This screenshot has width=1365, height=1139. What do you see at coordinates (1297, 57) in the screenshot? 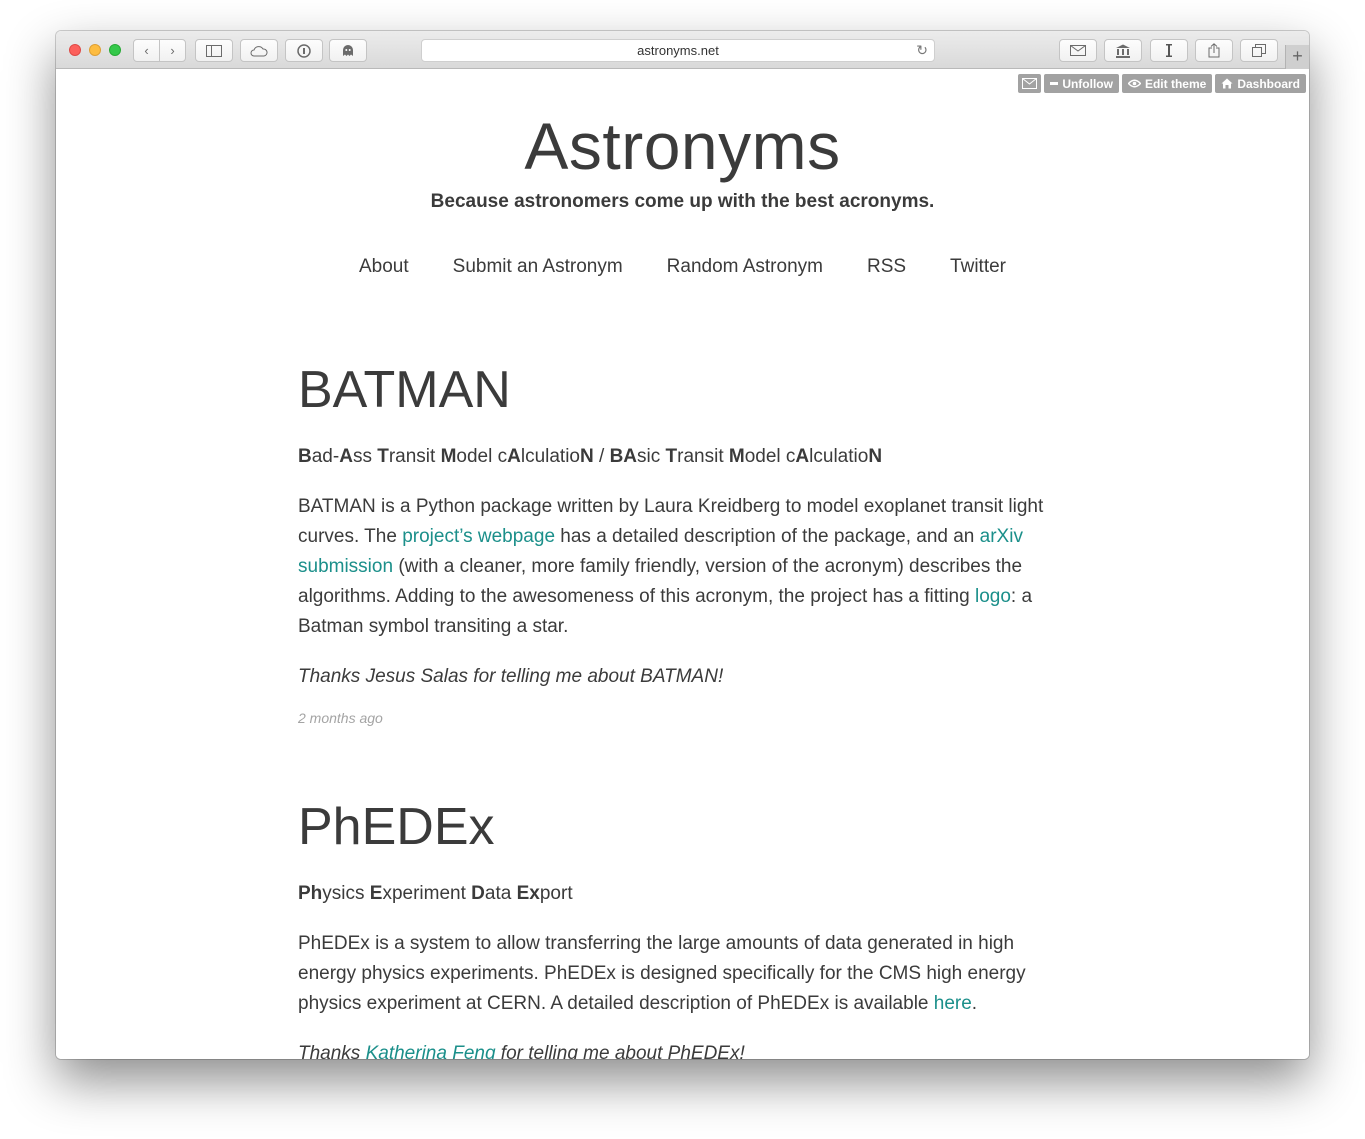
I see `new-tab-button: +` at bounding box center [1297, 57].